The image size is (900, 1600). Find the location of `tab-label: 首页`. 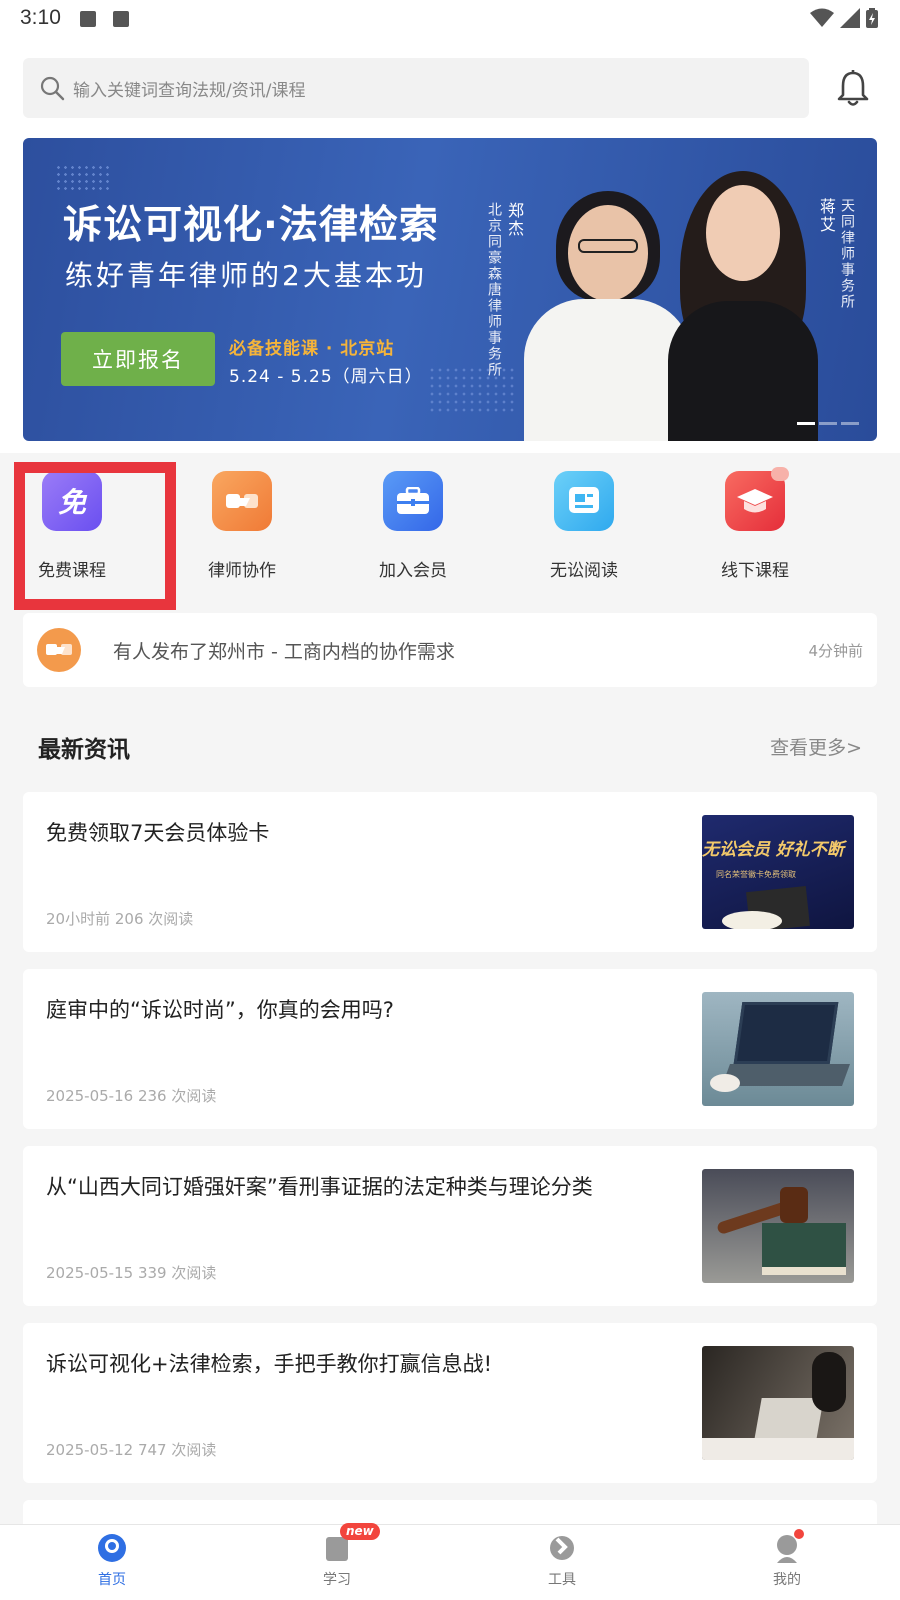

tab-label: 首页 is located at coordinates (112, 1580).